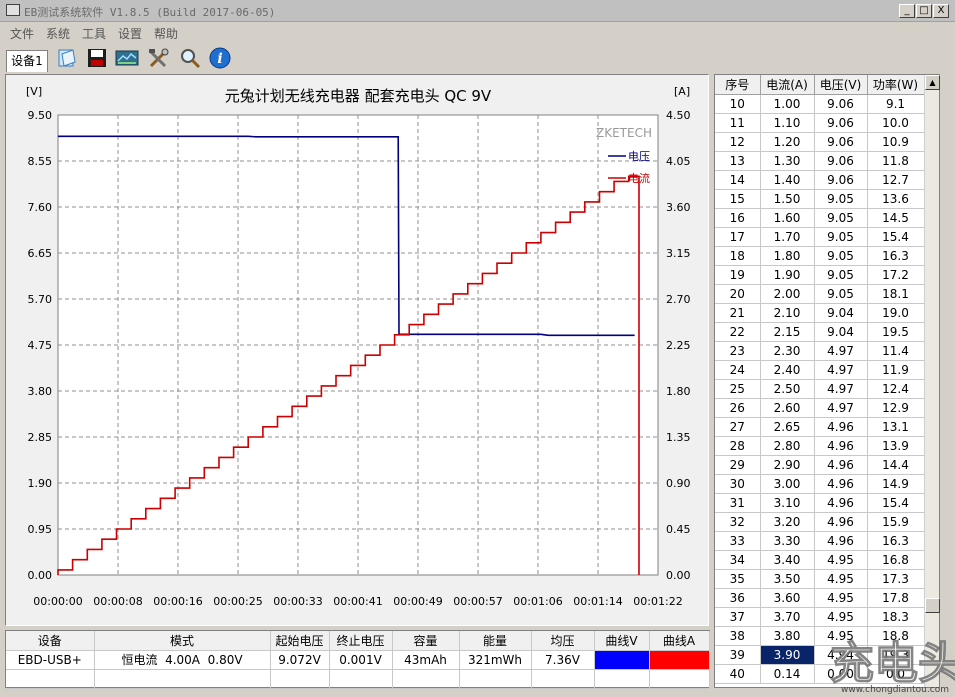 The width and height of the screenshot is (955, 697). What do you see at coordinates (190, 58) in the screenshot?
I see `search-button` at bounding box center [190, 58].